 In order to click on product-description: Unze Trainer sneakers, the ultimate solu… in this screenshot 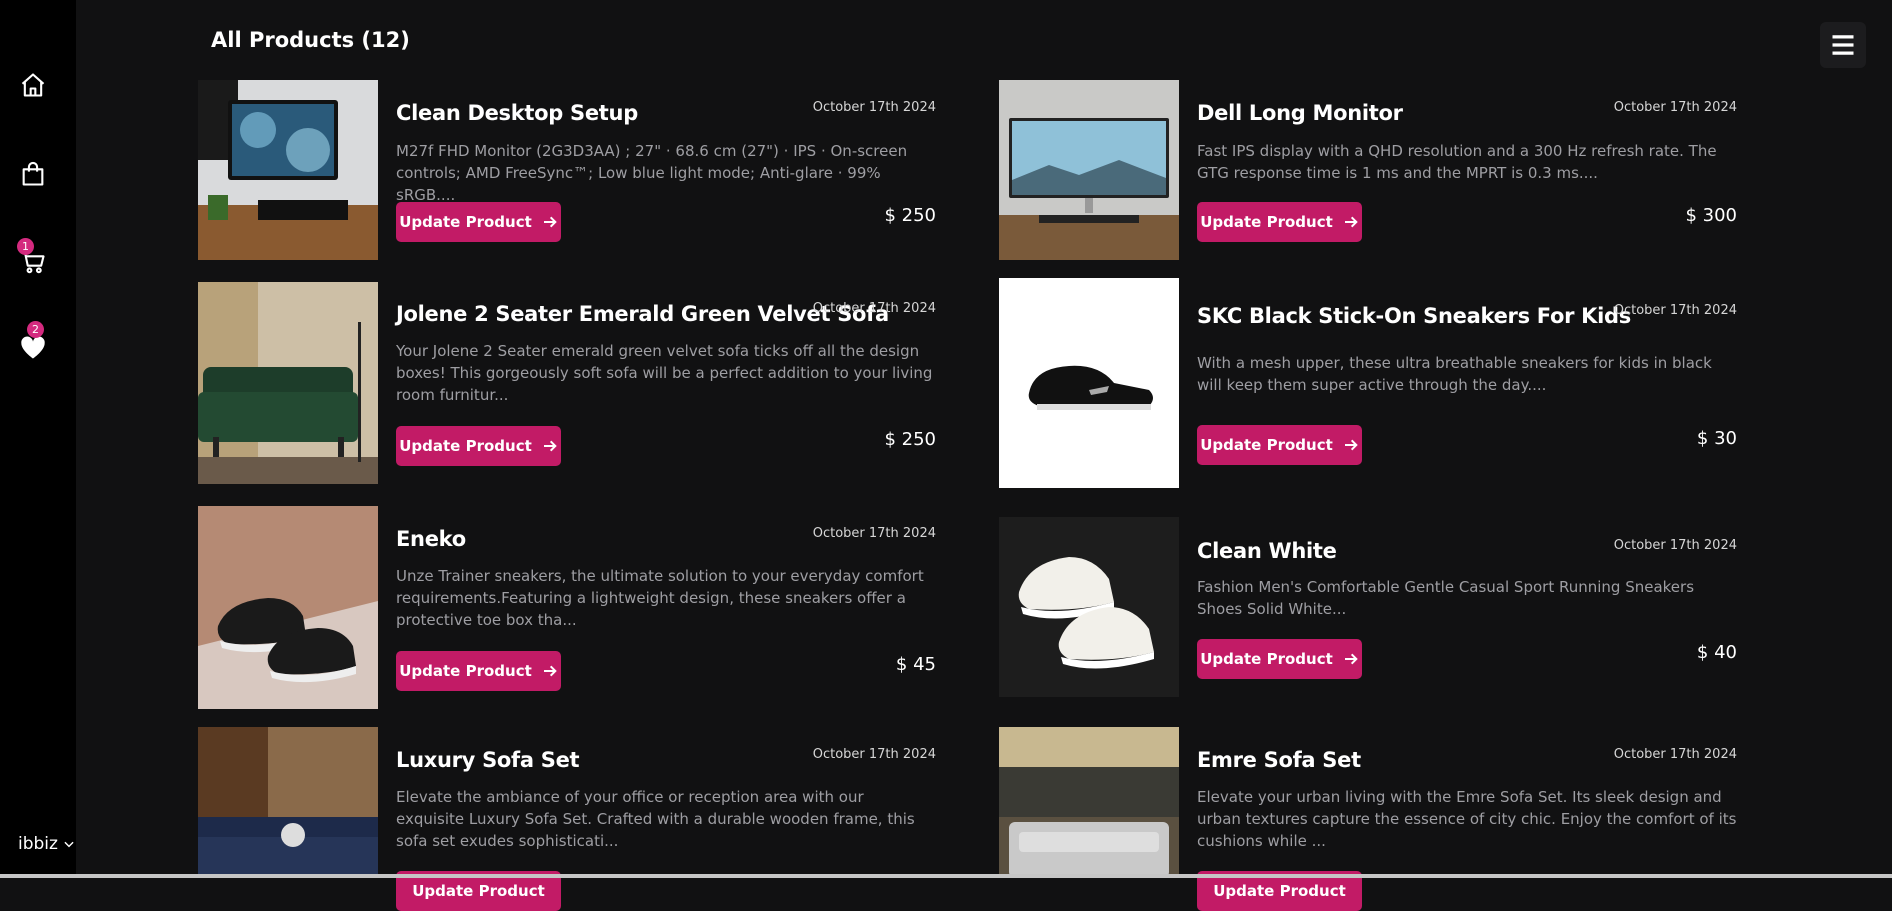, I will do `click(660, 598)`.